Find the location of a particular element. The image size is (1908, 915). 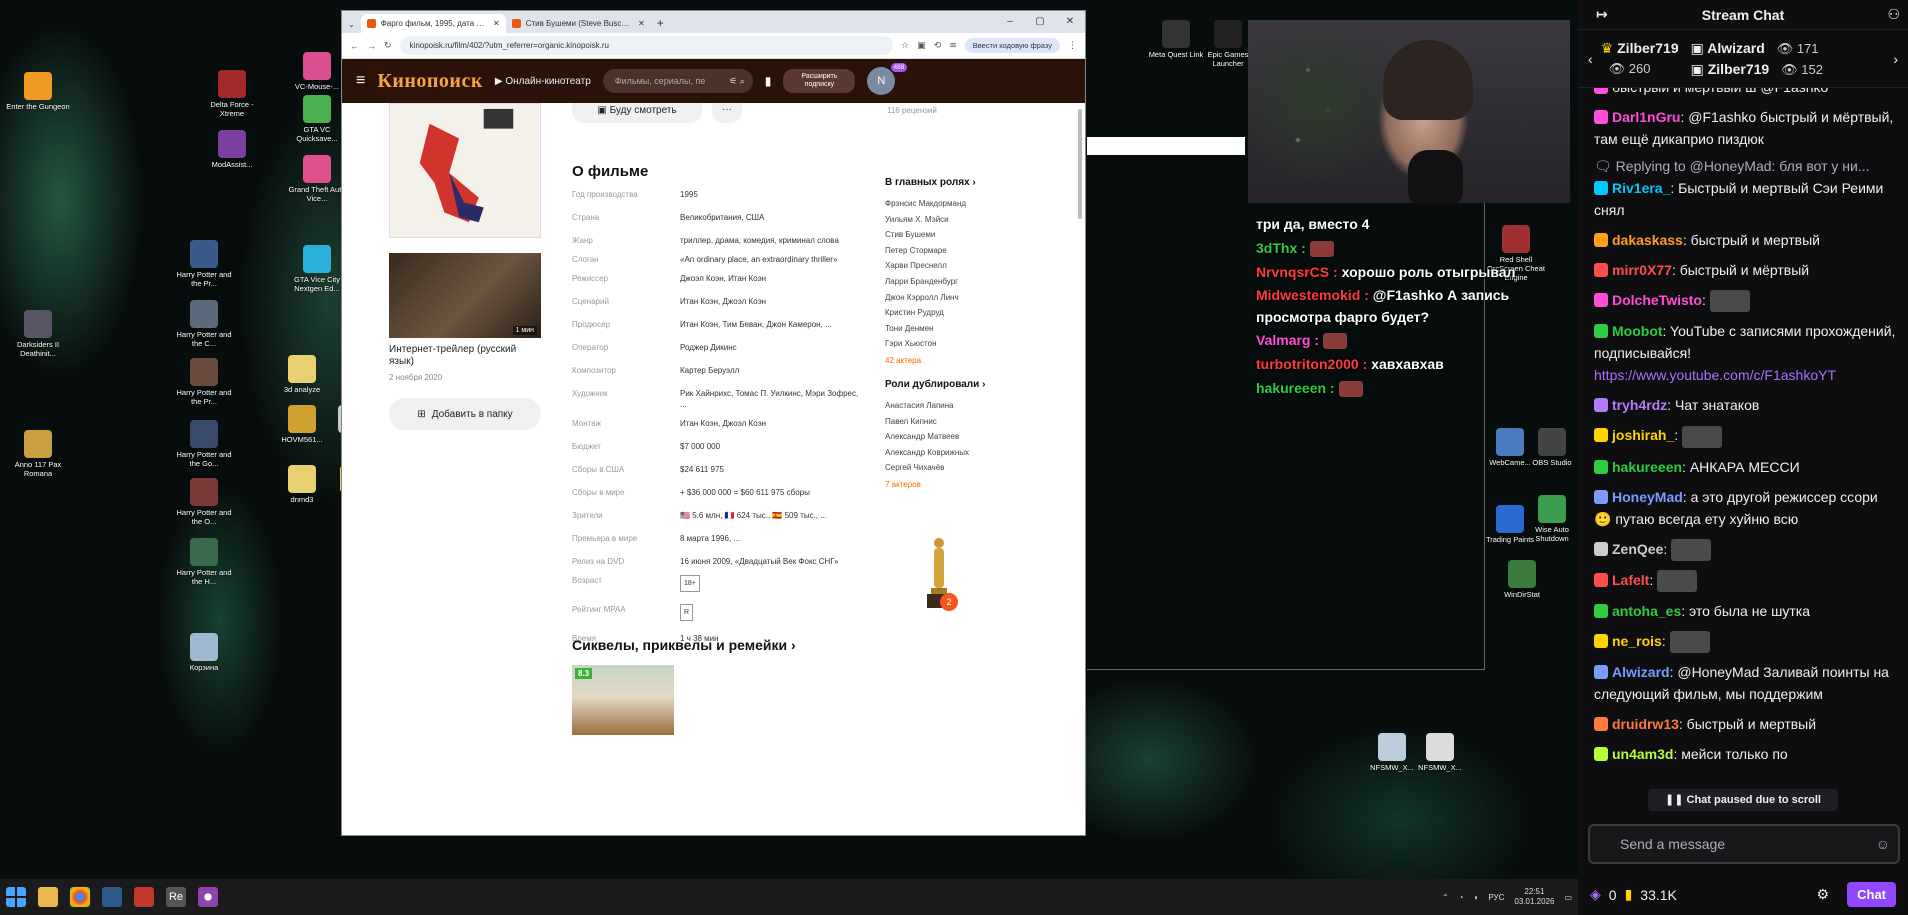

minimize-icon: – is located at coordinates (1010, 22).